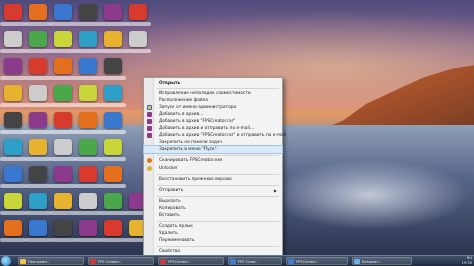 Image resolution: width=474 pixels, height=266 pixels. I want to click on menu-item-add-to-rar: Добавить в архив "FPSCreator.rar", so click(213, 121).